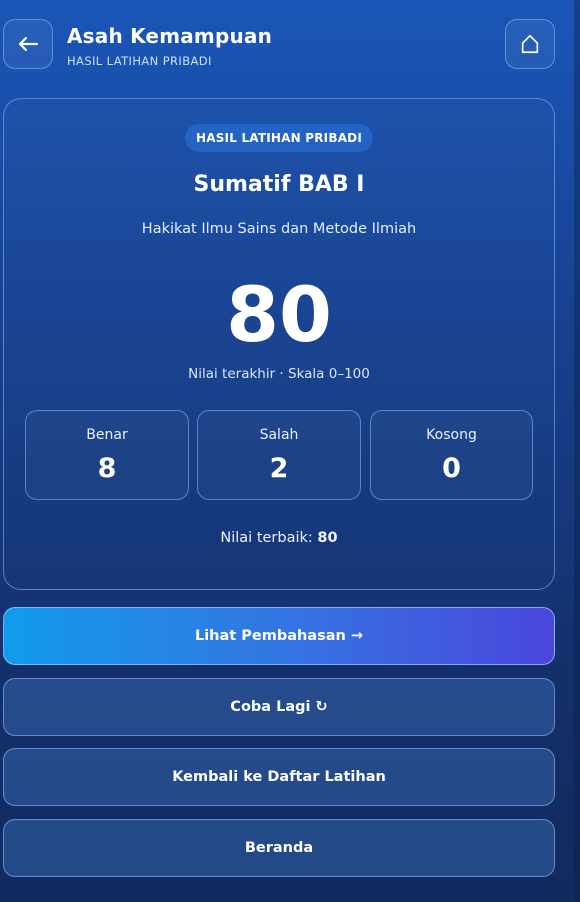 This screenshot has width=580, height=902. Describe the element at coordinates (327, 538) in the screenshot. I see `best-score-value: 80` at that location.